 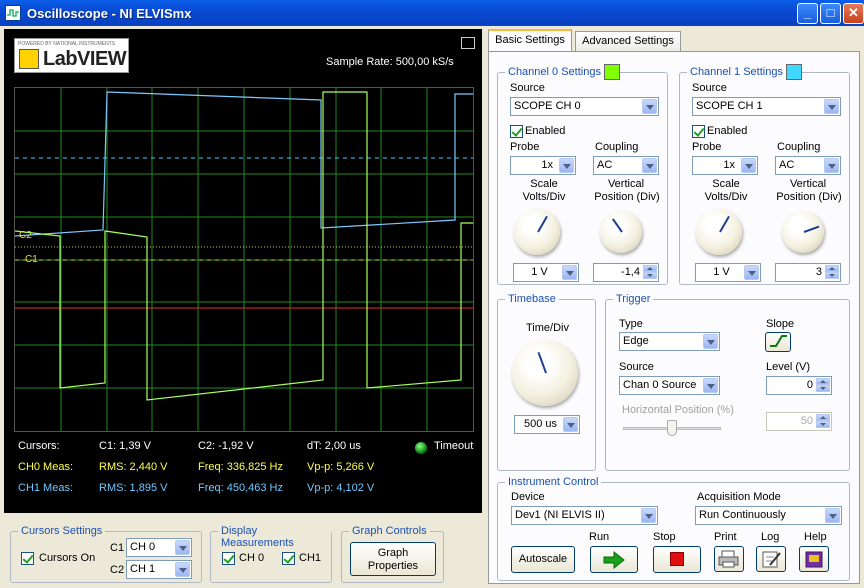 What do you see at coordinates (809, 197) in the screenshot?
I see `ch1-vpos-label2: Position (Div)` at bounding box center [809, 197].